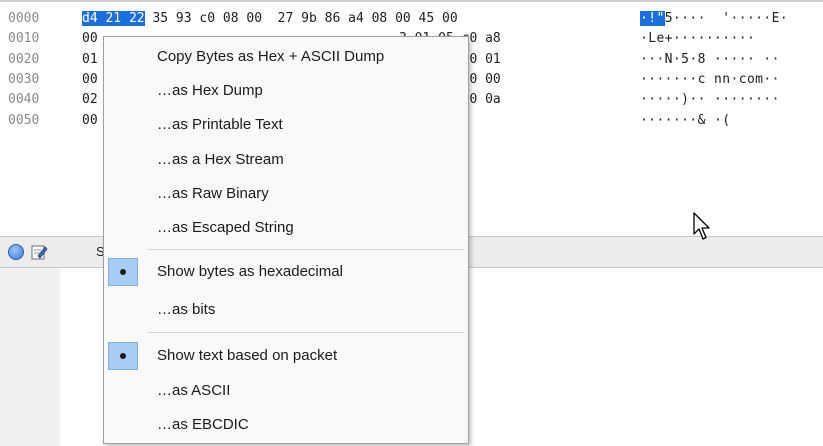 The image size is (823, 446). I want to click on hex-offset: 0050, so click(24, 120).